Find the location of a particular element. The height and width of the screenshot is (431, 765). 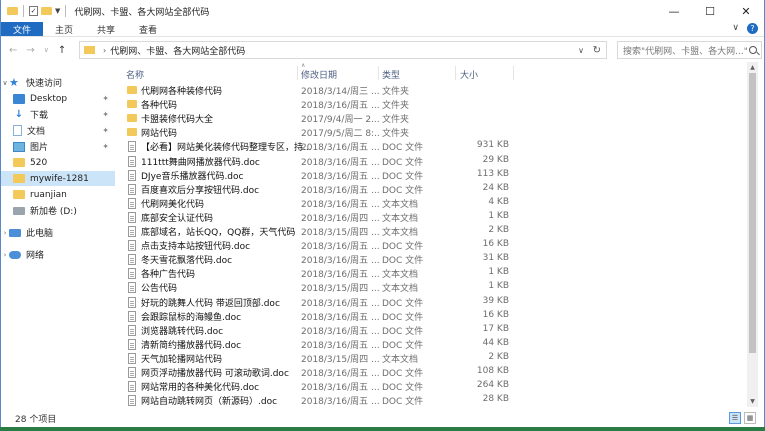

file-size: 1 KB is located at coordinates (498, 272).